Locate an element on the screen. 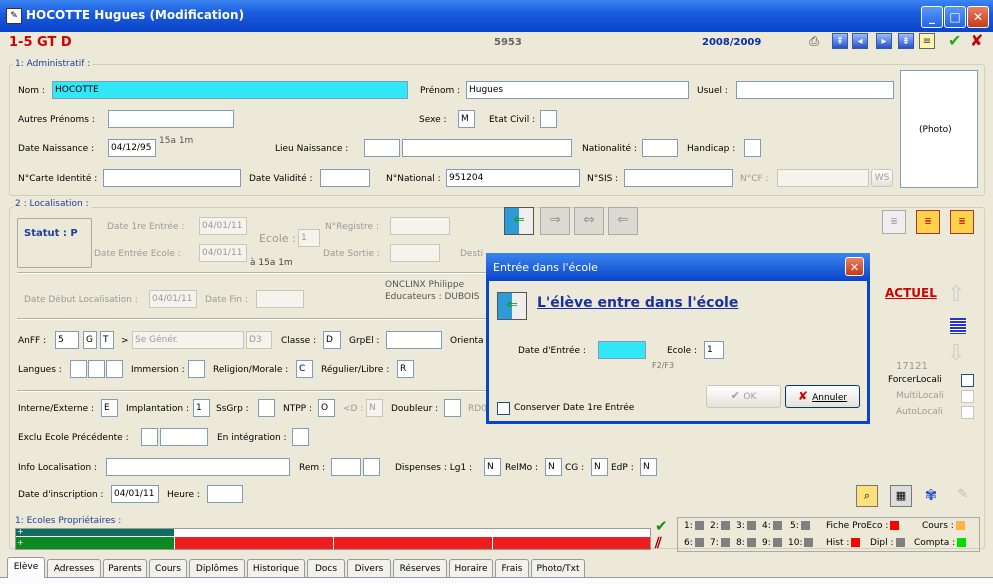  tab-9: Horaire is located at coordinates (471, 568).